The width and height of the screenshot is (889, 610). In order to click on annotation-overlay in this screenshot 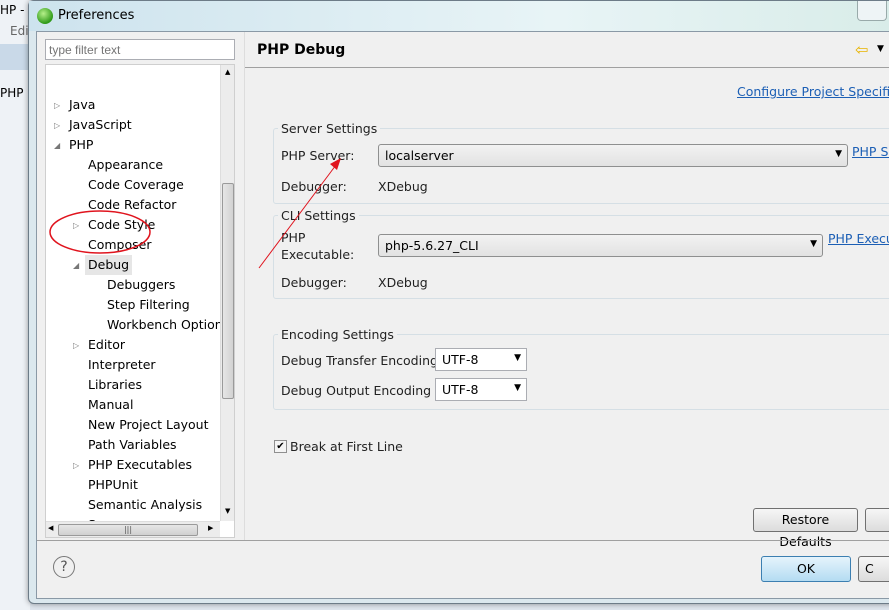, I will do `click(195, 213)`.